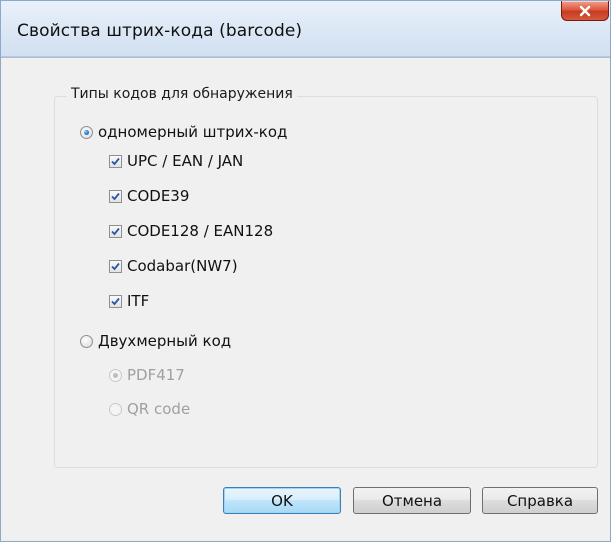  What do you see at coordinates (412, 500) in the screenshot?
I see `cancel-button: Отмена` at bounding box center [412, 500].